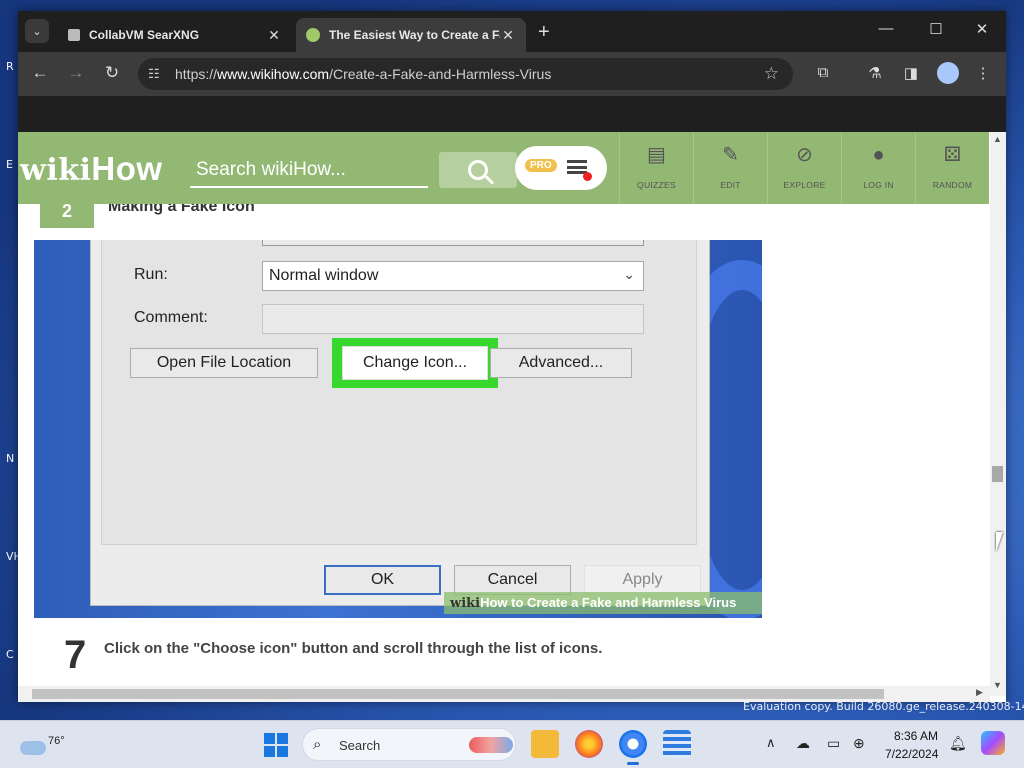 The width and height of the screenshot is (1024, 768). I want to click on search-label: Search, so click(360, 745).